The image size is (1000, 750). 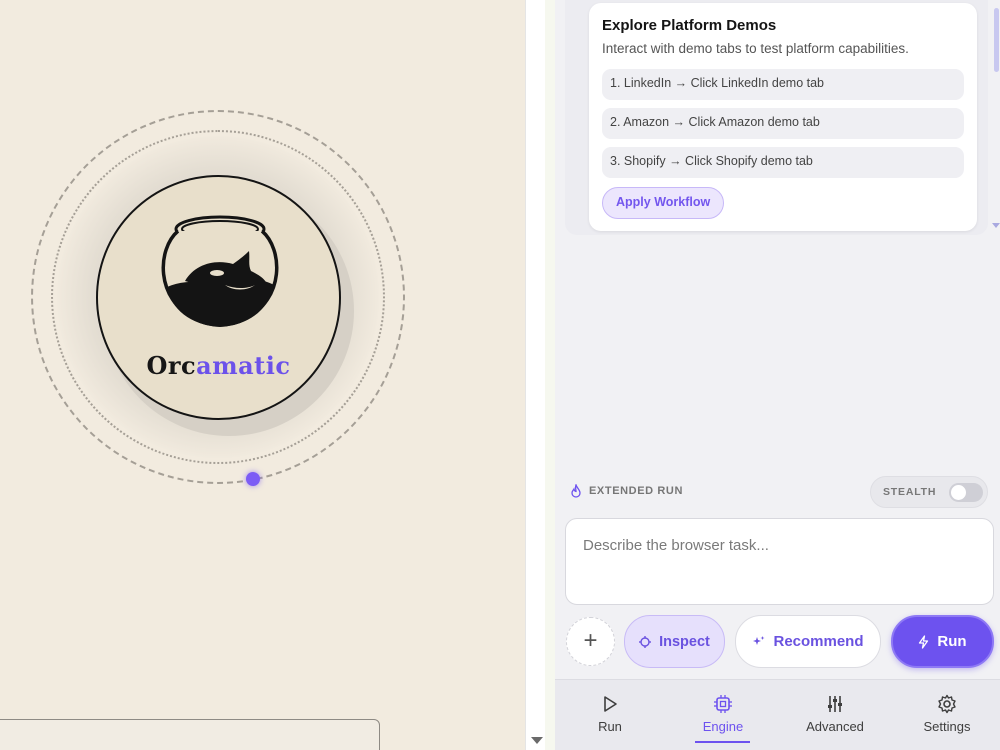 What do you see at coordinates (783, 84) in the screenshot?
I see `workflow-step: 1. LinkedIn → Click LinkedIn demo tab` at bounding box center [783, 84].